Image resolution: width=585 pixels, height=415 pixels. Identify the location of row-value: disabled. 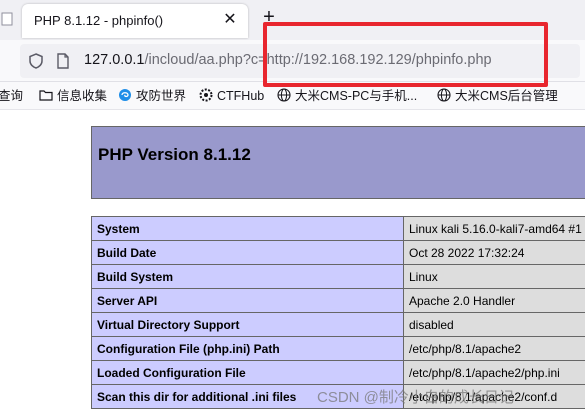
(494, 324).